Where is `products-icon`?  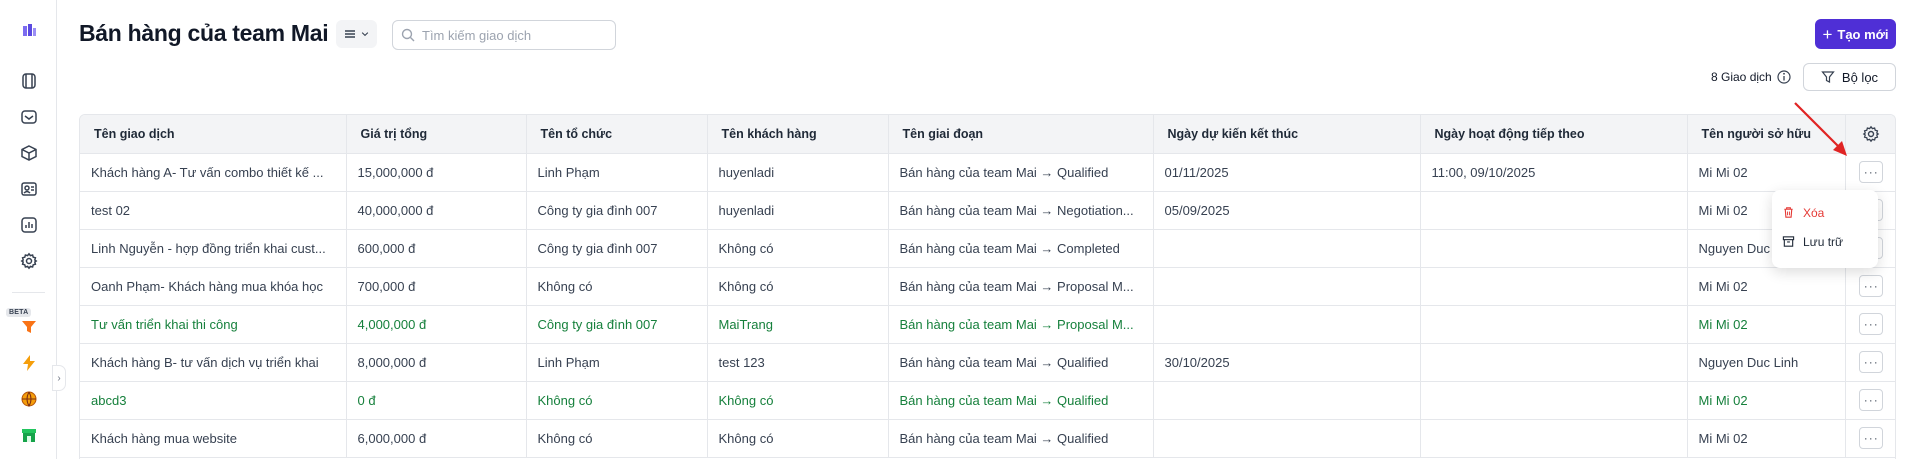
products-icon is located at coordinates (29, 153).